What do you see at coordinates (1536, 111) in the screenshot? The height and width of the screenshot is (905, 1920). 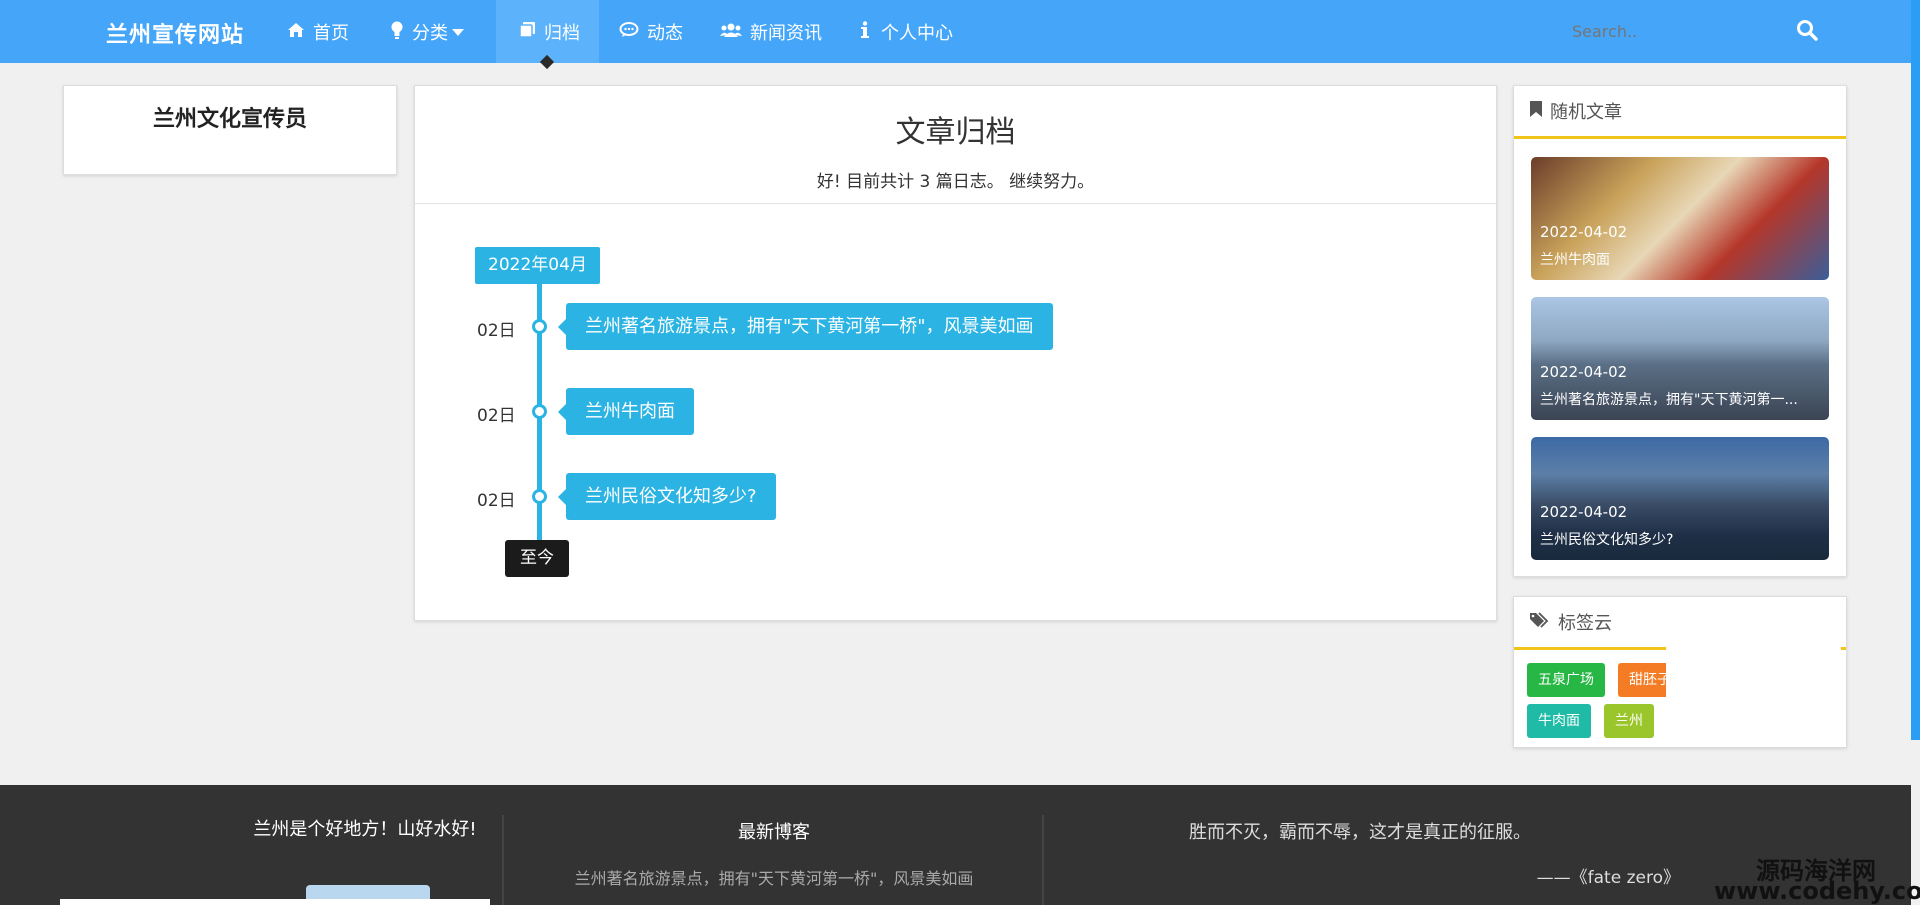 I see `bookmark-icon` at bounding box center [1536, 111].